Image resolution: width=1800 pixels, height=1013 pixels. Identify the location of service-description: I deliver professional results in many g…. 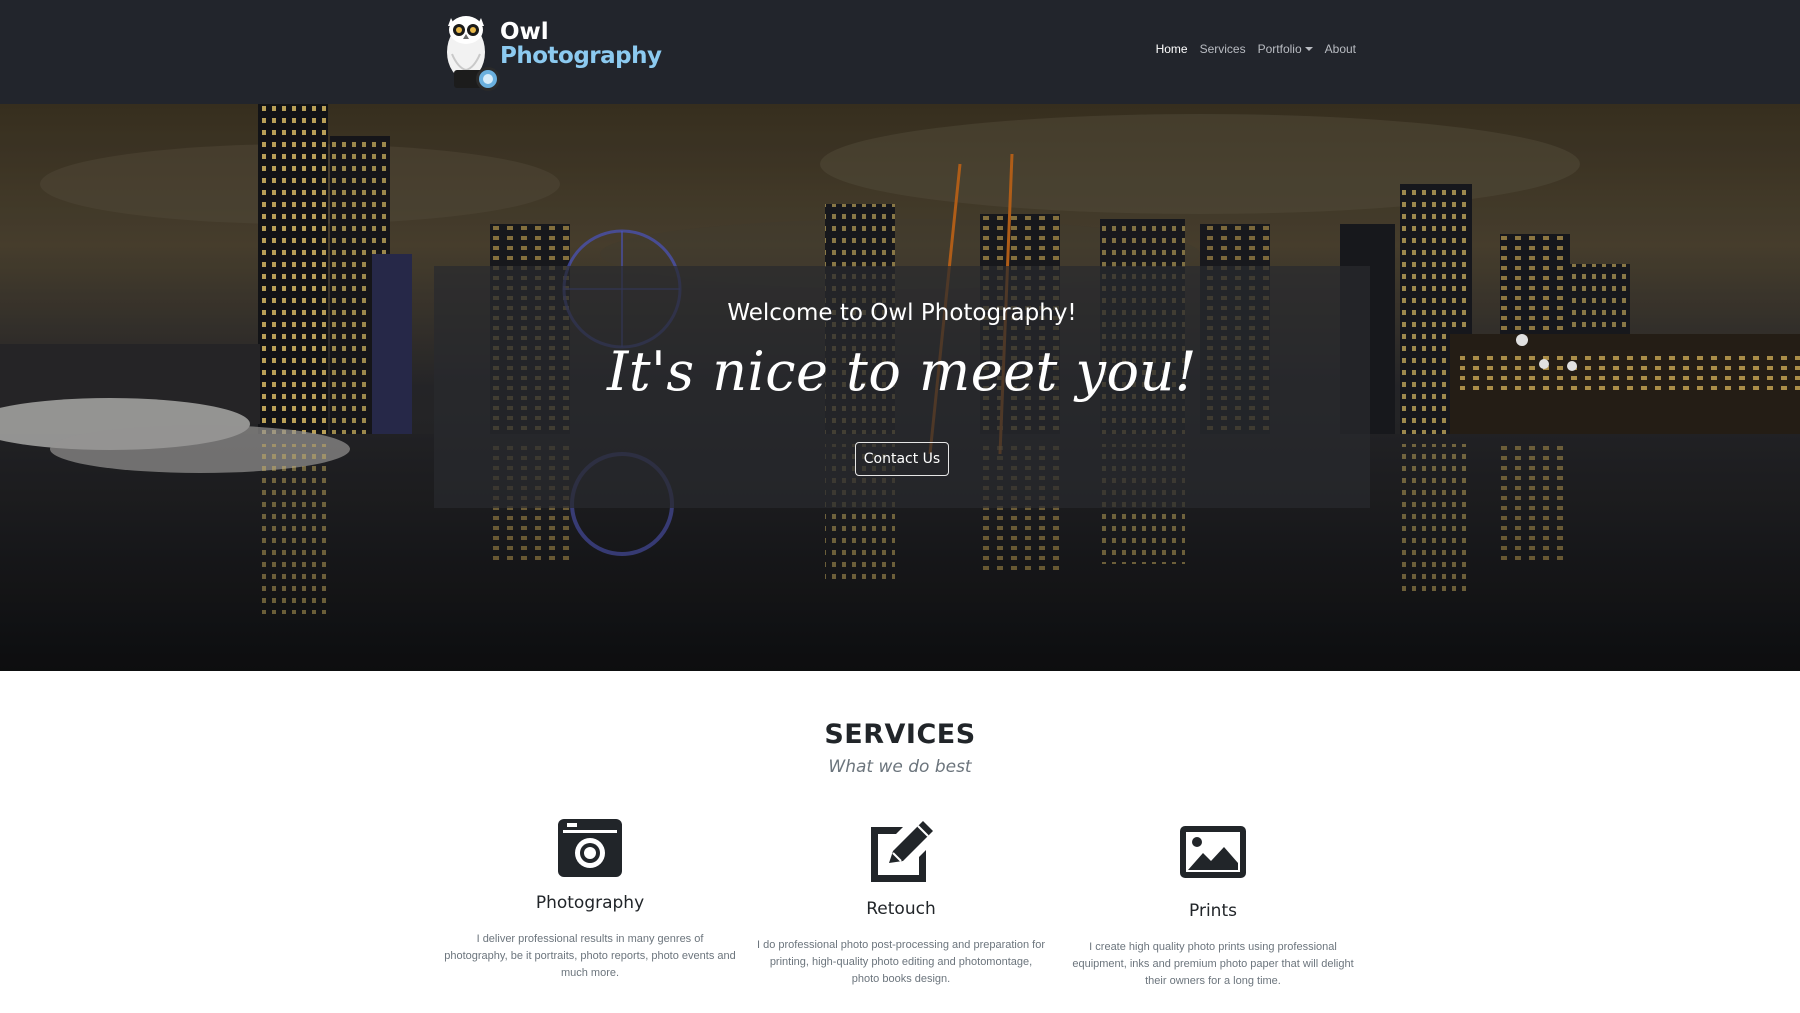
(590, 956).